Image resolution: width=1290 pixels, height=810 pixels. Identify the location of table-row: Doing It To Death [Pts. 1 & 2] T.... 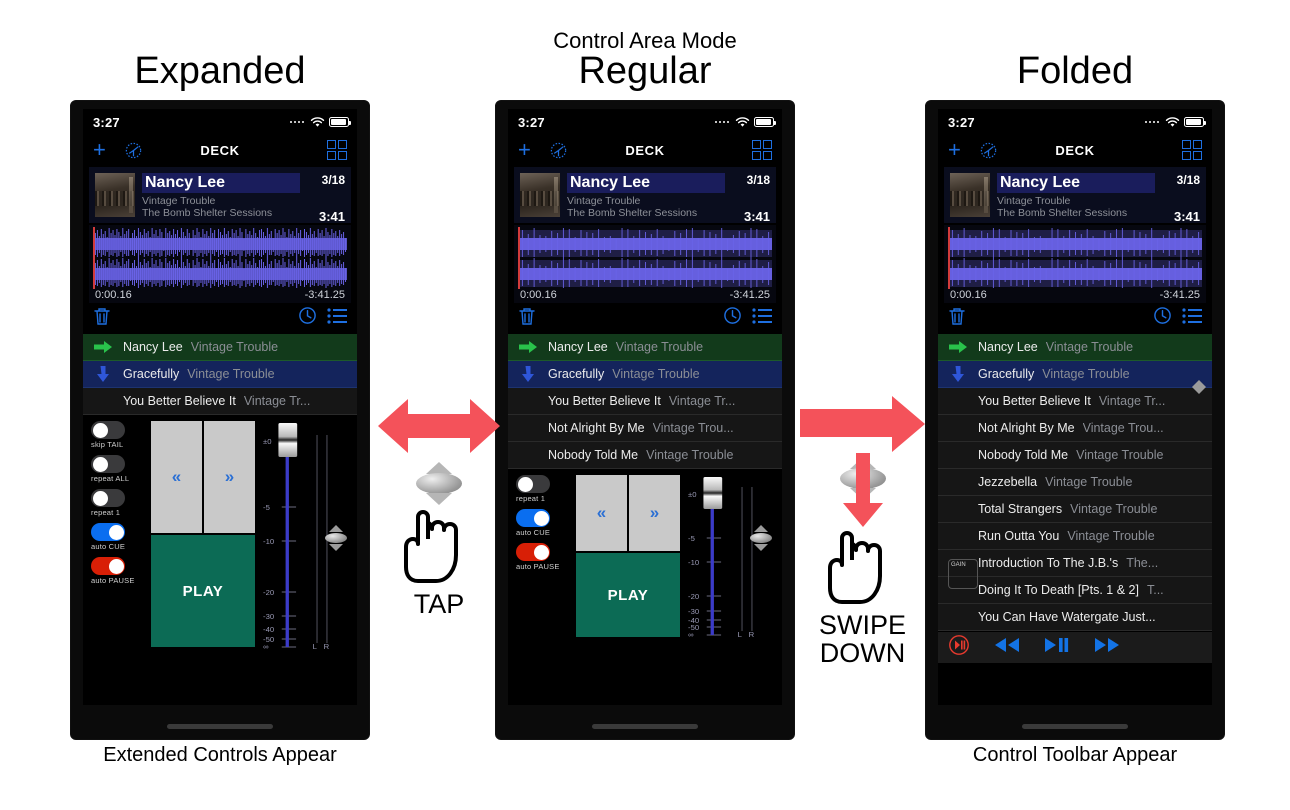
(1075, 590).